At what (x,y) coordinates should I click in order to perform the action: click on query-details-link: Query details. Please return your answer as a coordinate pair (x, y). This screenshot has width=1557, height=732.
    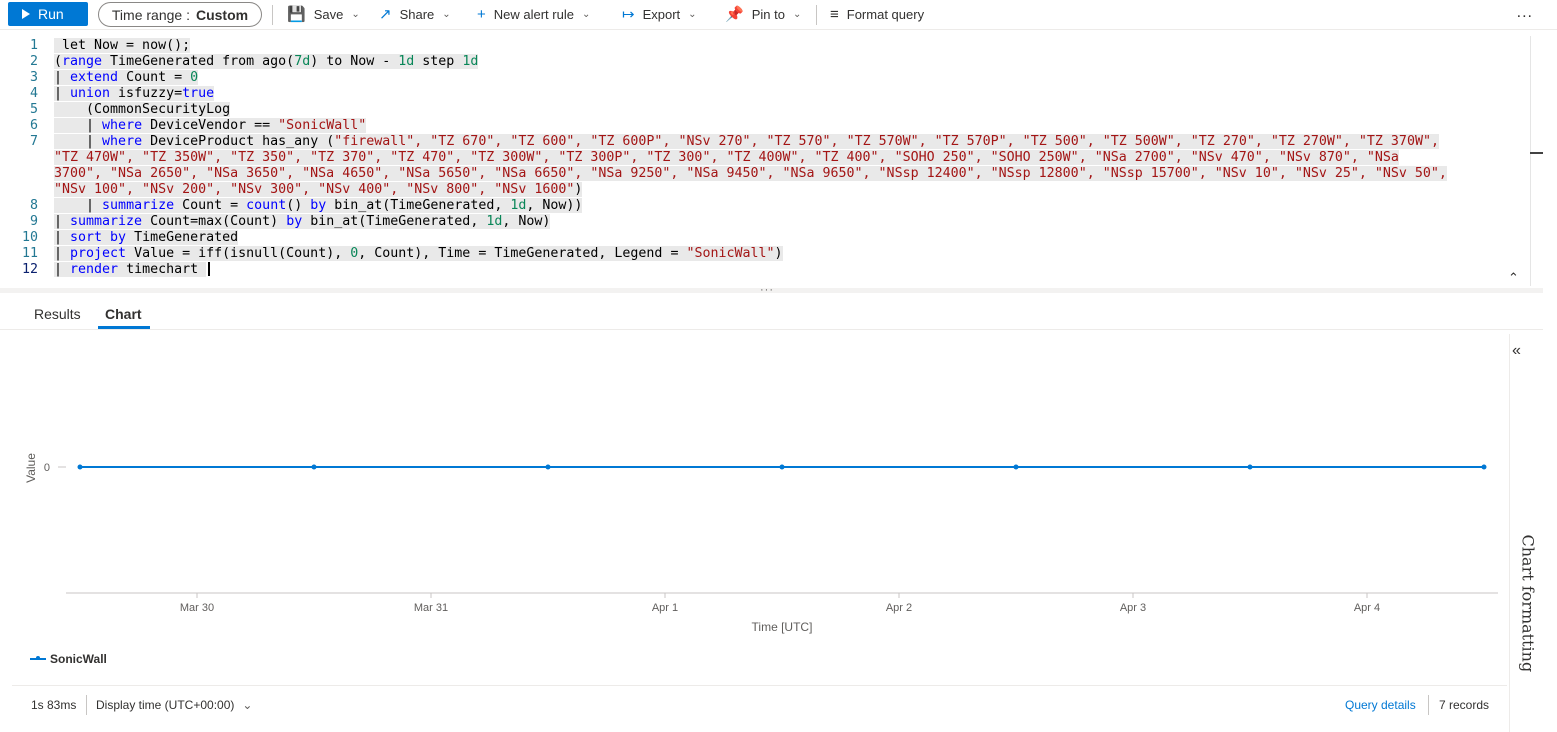
    Looking at the image, I should click on (1380, 705).